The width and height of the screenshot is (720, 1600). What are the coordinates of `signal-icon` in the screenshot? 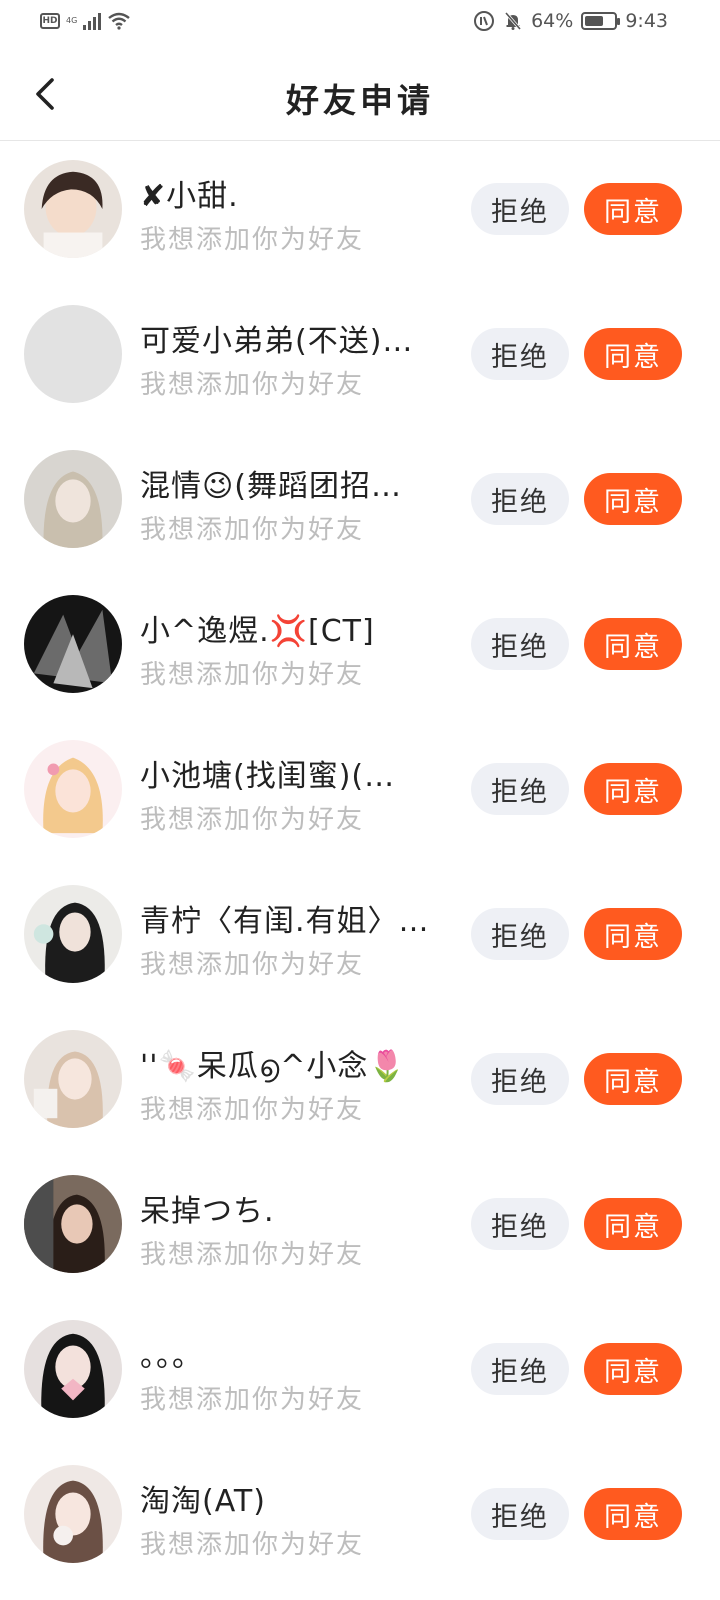 It's located at (92, 21).